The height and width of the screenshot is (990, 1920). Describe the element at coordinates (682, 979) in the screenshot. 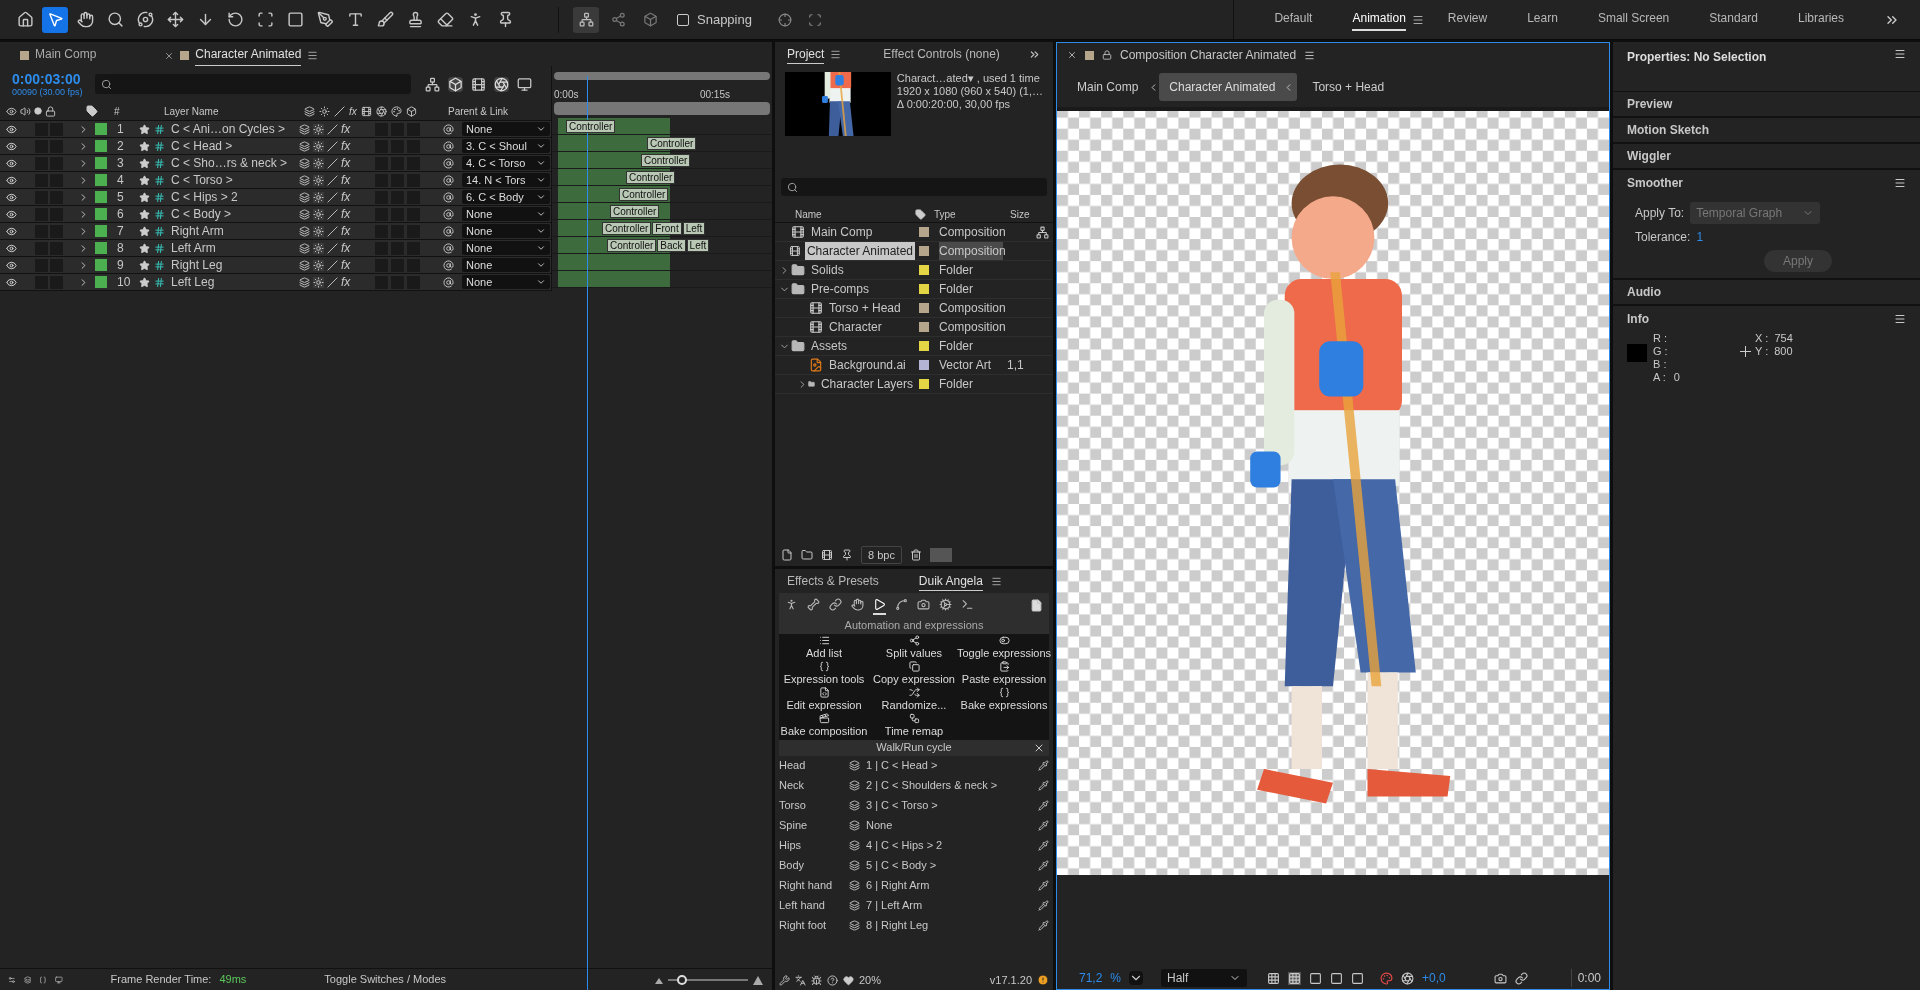

I see `zoom-slider-thumb` at that location.